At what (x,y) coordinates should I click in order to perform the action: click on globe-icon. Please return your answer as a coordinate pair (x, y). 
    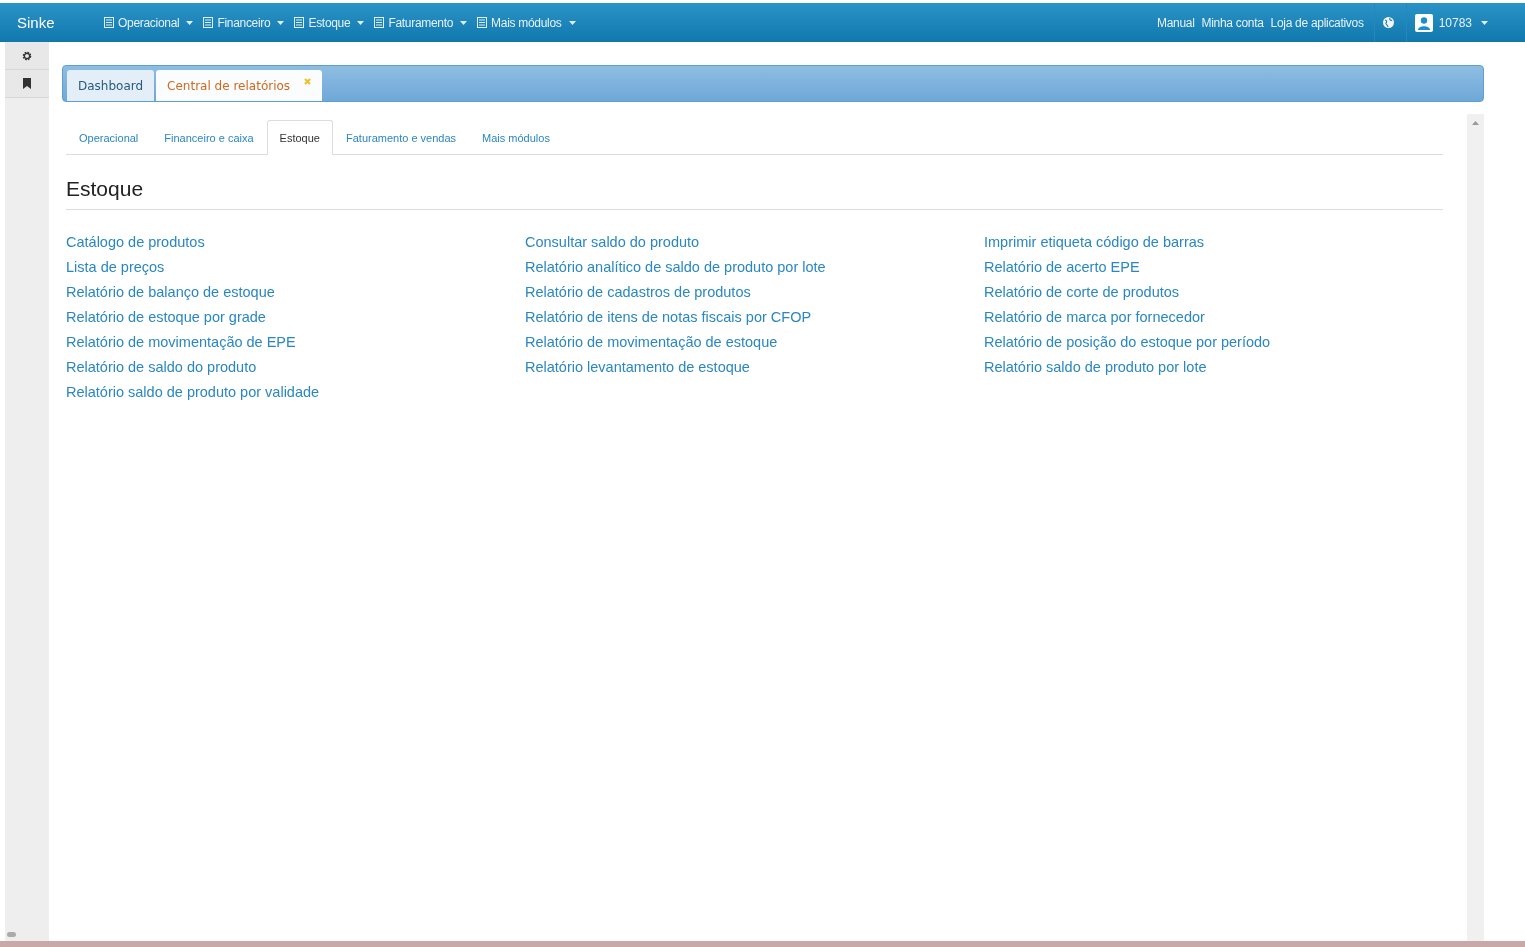
    Looking at the image, I should click on (1388, 22).